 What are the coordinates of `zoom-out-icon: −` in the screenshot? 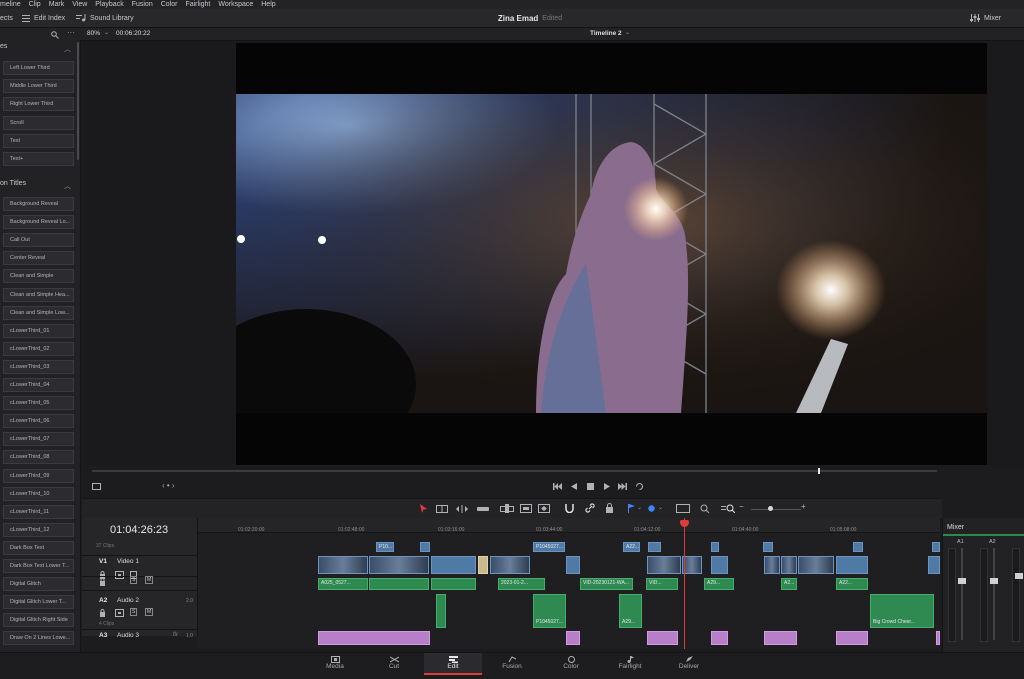 It's located at (741, 506).